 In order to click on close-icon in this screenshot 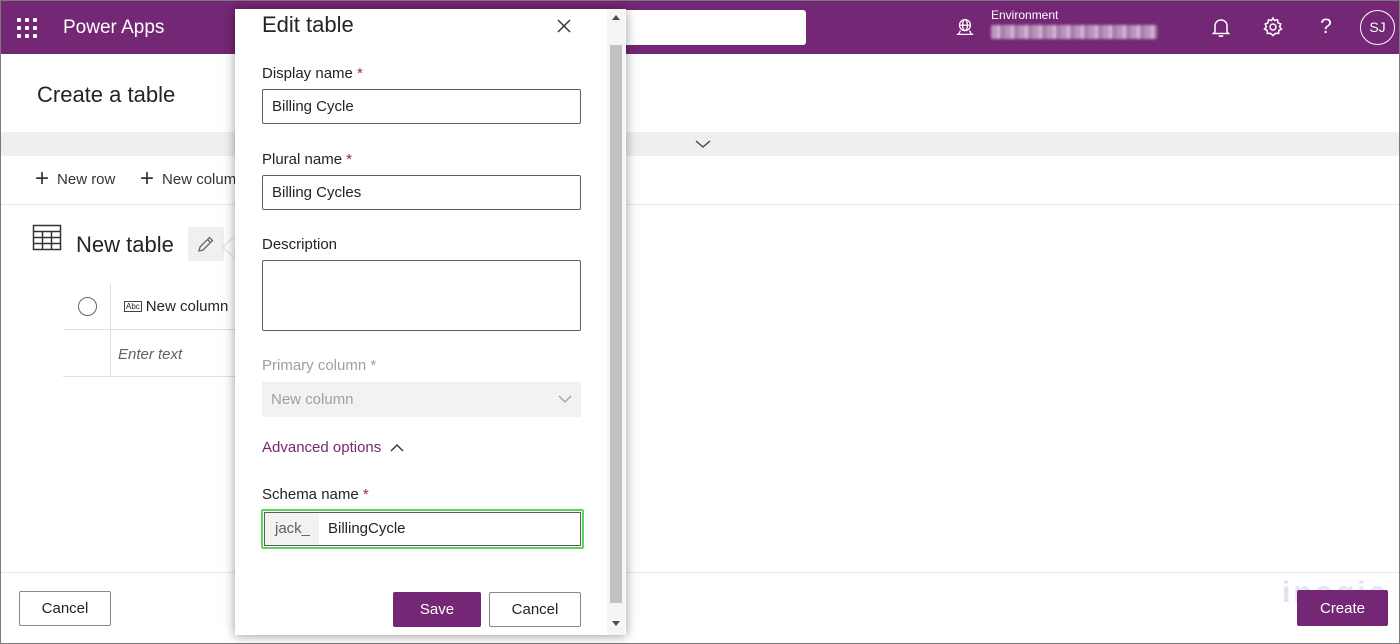, I will do `click(564, 26)`.